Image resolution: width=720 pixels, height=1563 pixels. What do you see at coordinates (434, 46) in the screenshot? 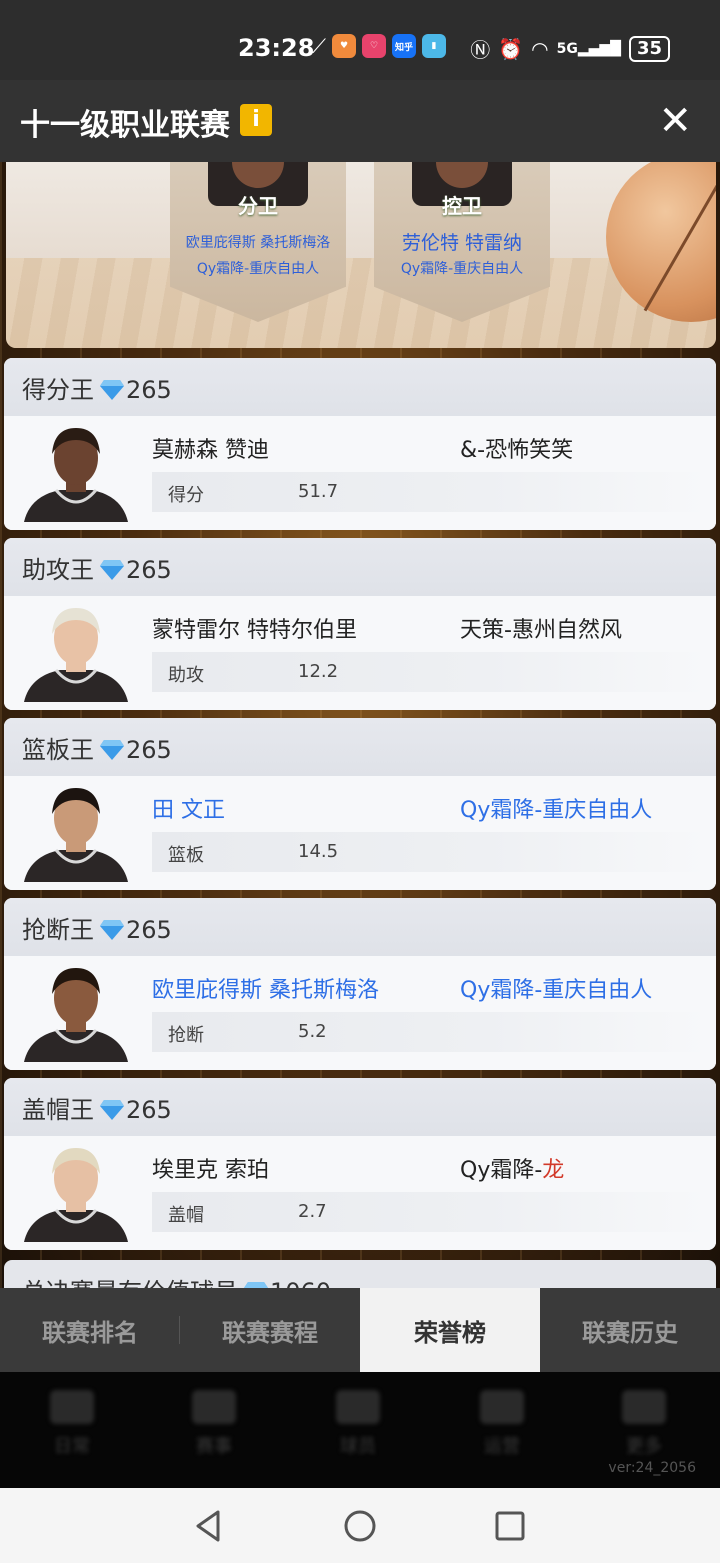
I see `reader-icon: ▮` at bounding box center [434, 46].